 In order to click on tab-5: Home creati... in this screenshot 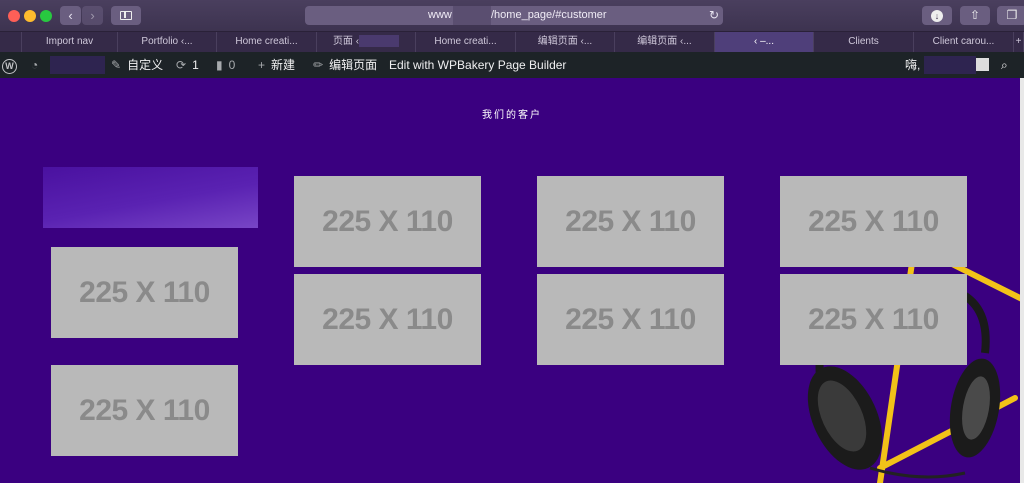, I will do `click(466, 42)`.